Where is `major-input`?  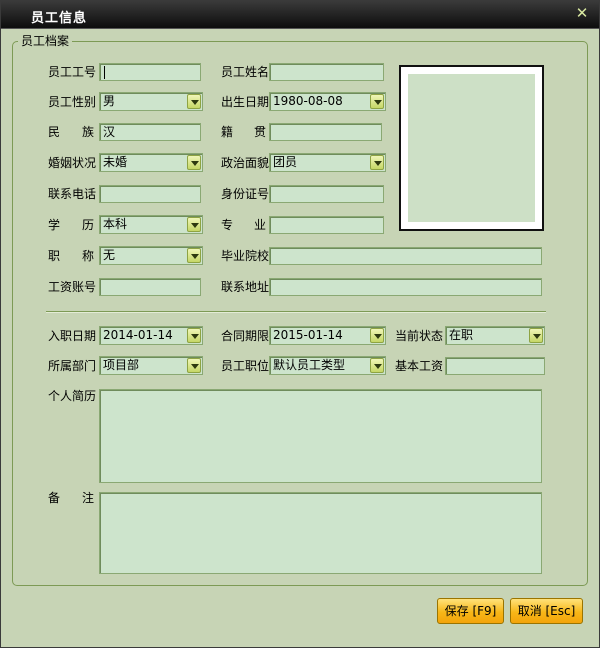 major-input is located at coordinates (326, 225).